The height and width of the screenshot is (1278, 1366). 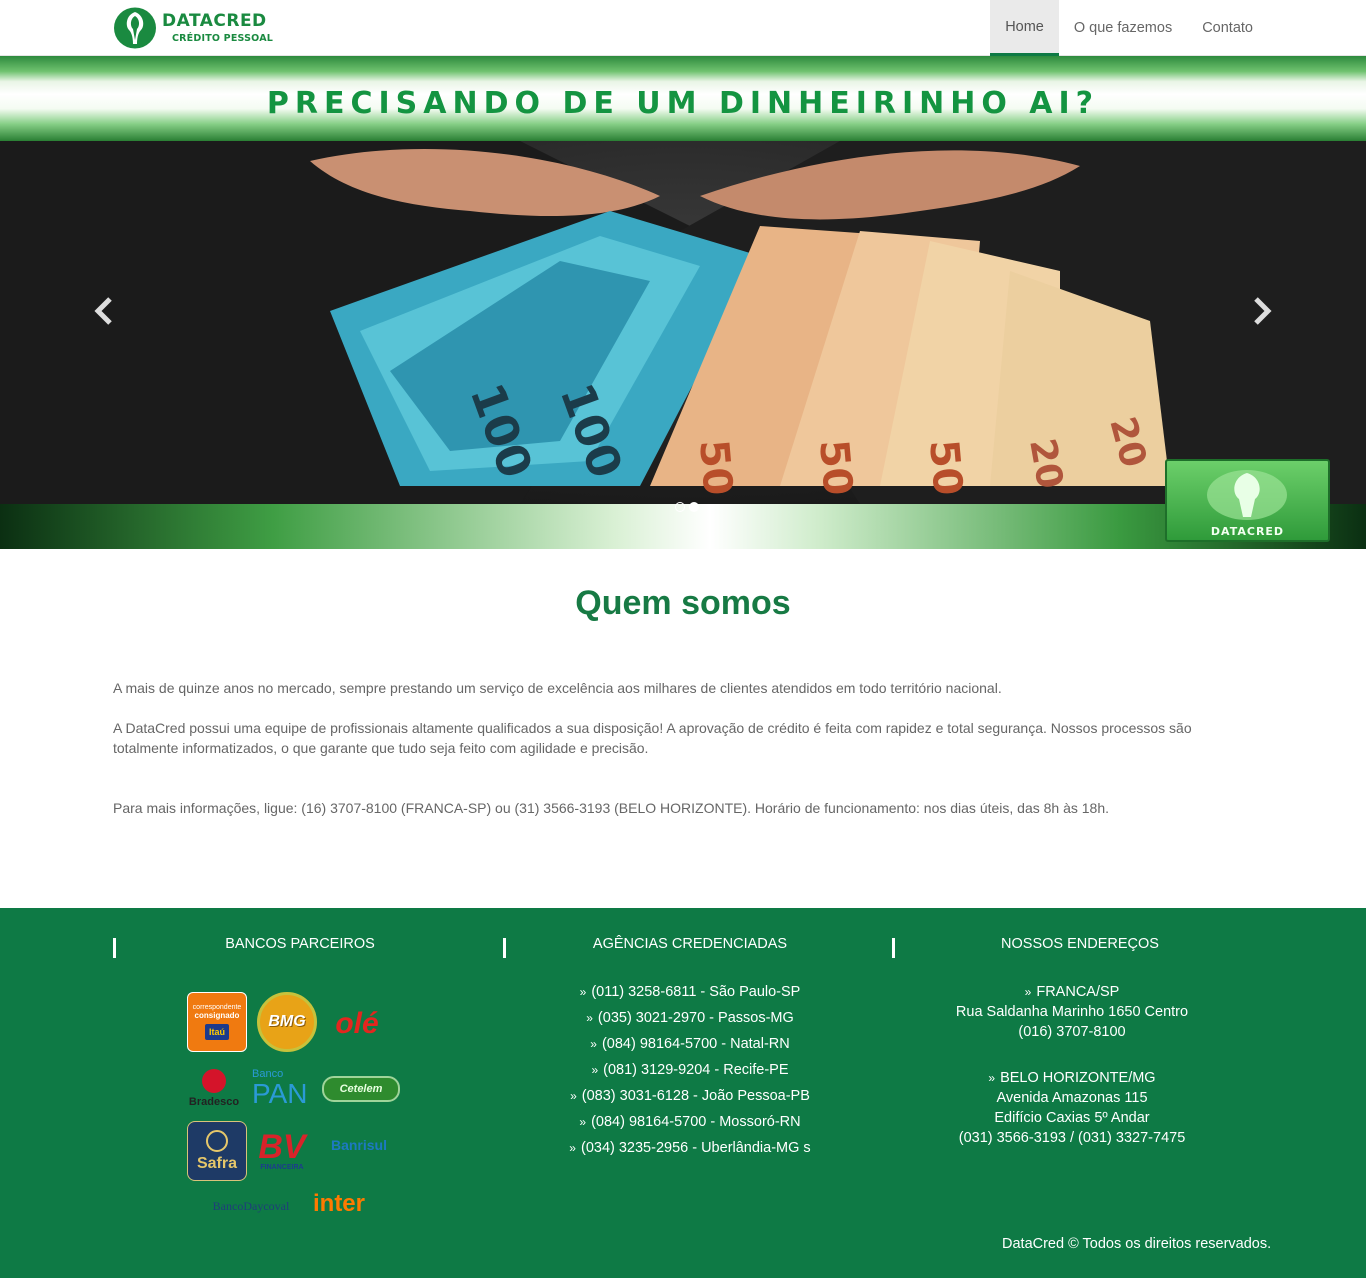 I want to click on agency-text: (081) 3129-9204 - Recife-PE, so click(x=696, y=1070).